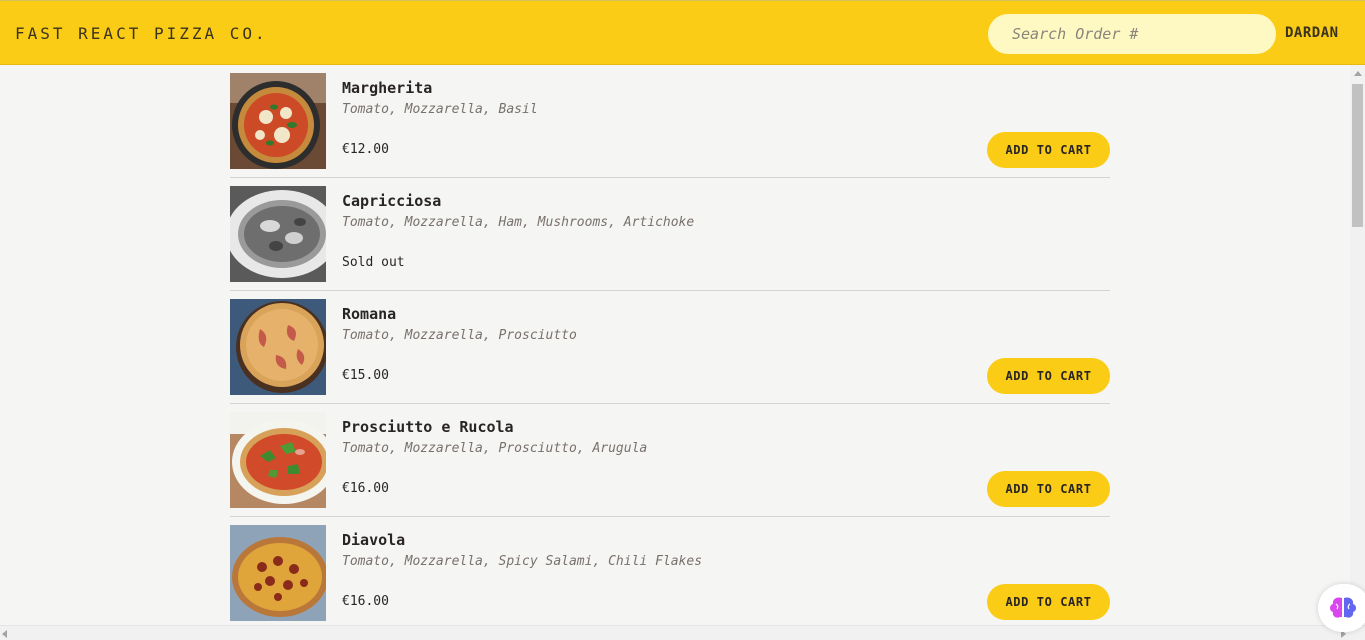 The image size is (1365, 640). I want to click on pizza-name: Capricciosa, so click(392, 201).